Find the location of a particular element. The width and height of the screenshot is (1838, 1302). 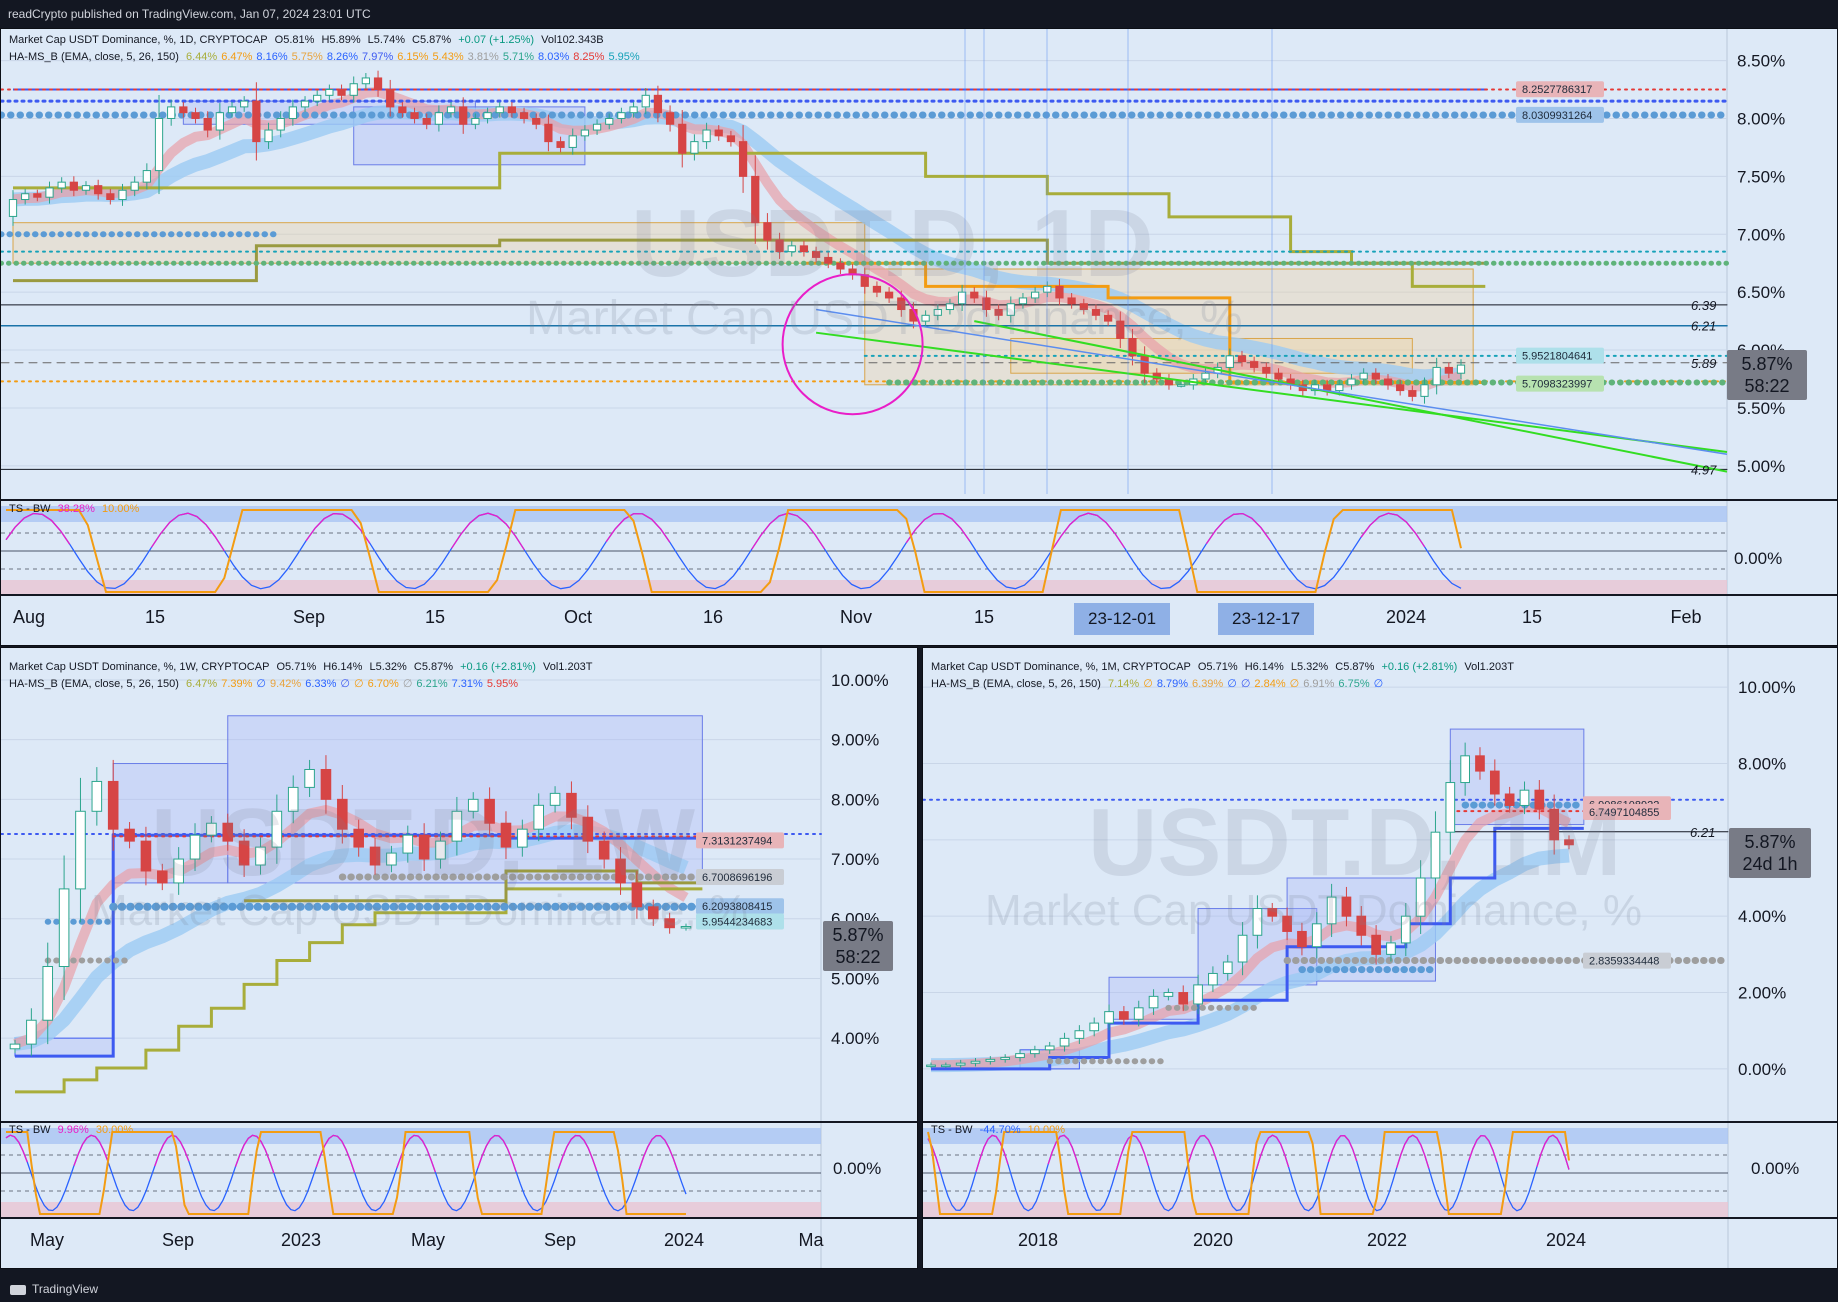

indicator-value: 6.39% is located at coordinates (1208, 684).